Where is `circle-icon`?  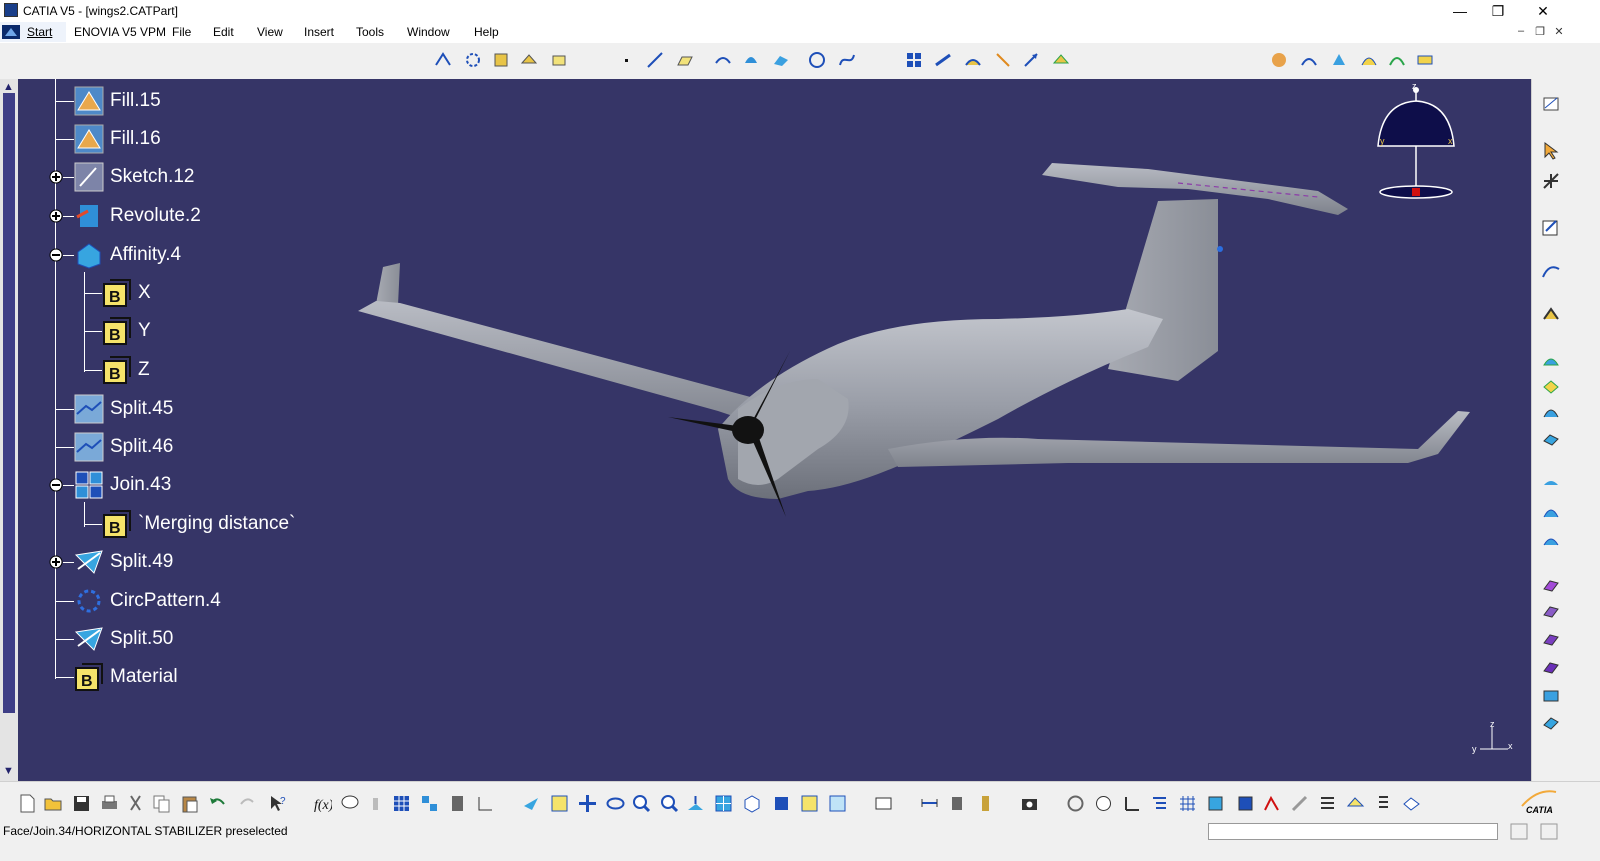
circle-icon is located at coordinates (817, 60).